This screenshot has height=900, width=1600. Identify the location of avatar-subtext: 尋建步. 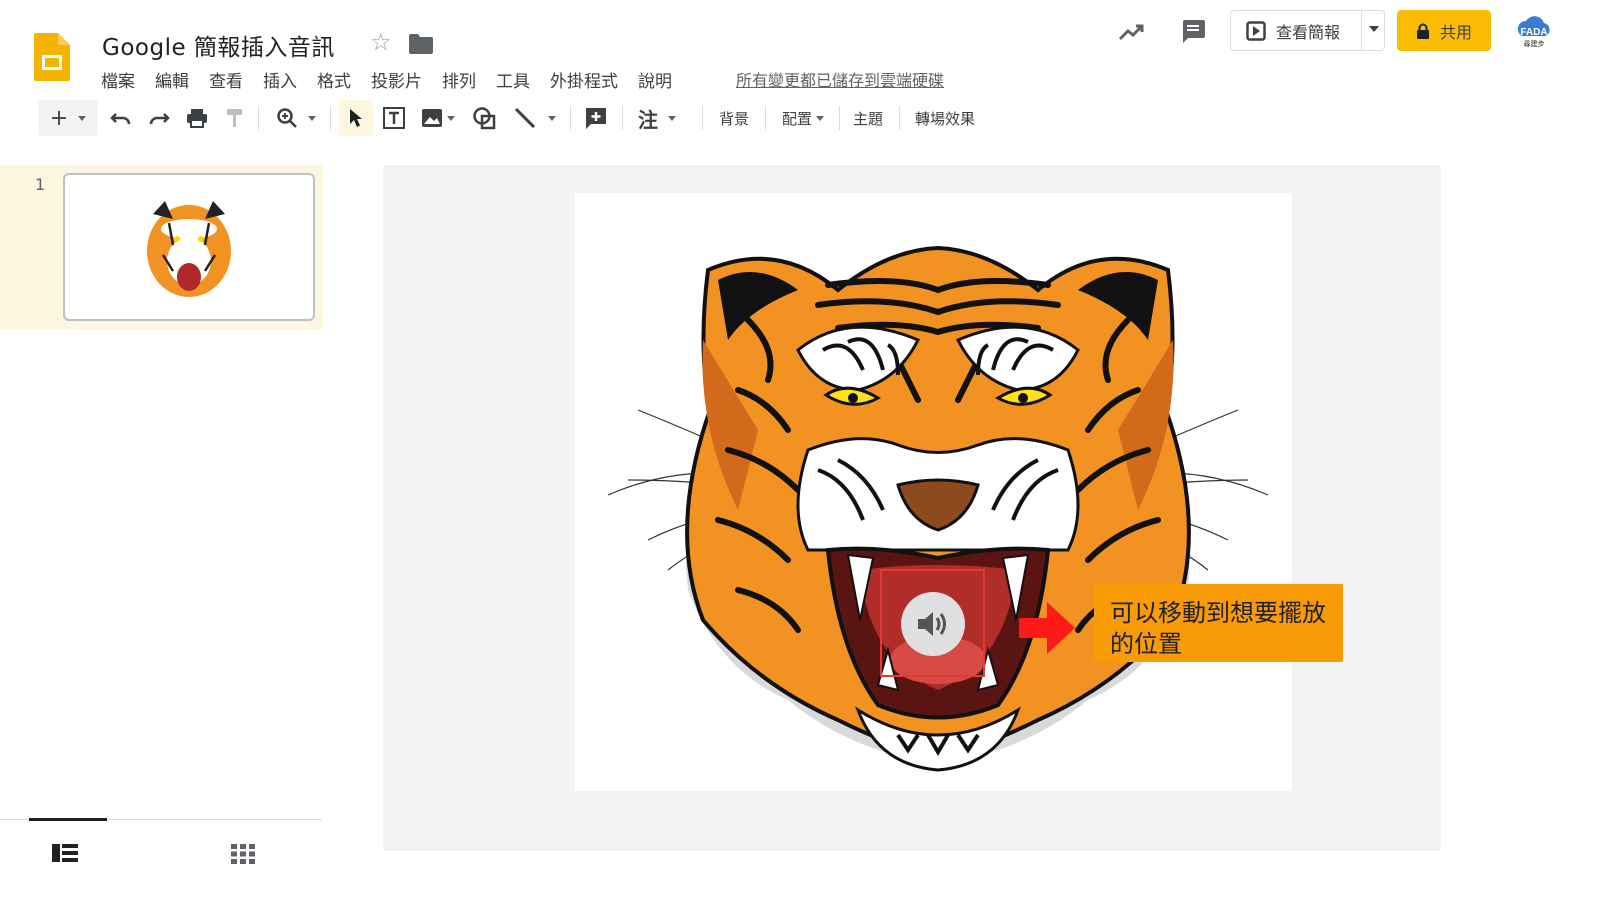
(1534, 43).